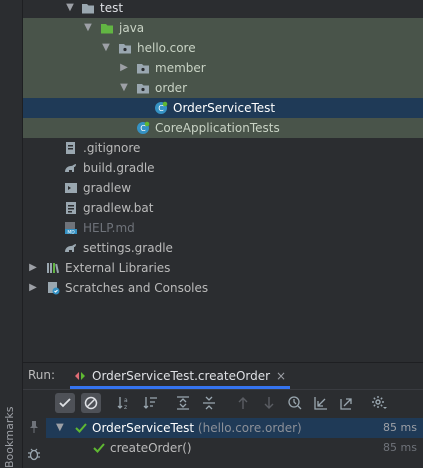  Describe the element at coordinates (112, 8) in the screenshot. I see `tree-item-label: test` at that location.